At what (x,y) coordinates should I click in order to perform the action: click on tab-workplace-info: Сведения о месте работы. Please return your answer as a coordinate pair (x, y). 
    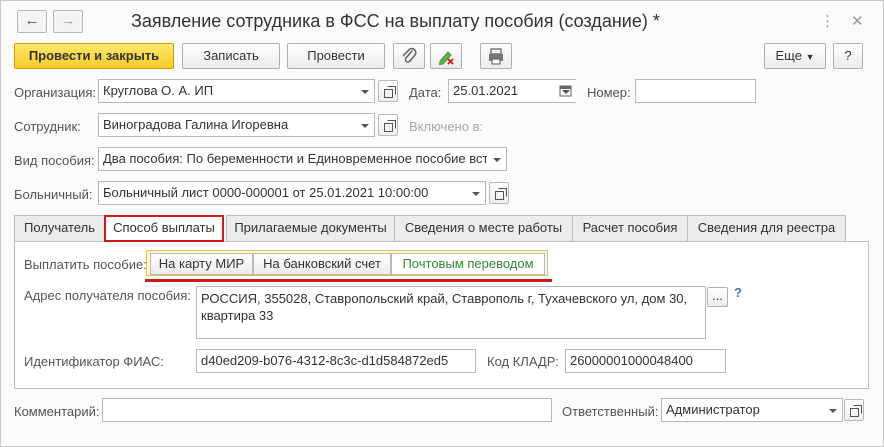
    Looking at the image, I should click on (483, 228).